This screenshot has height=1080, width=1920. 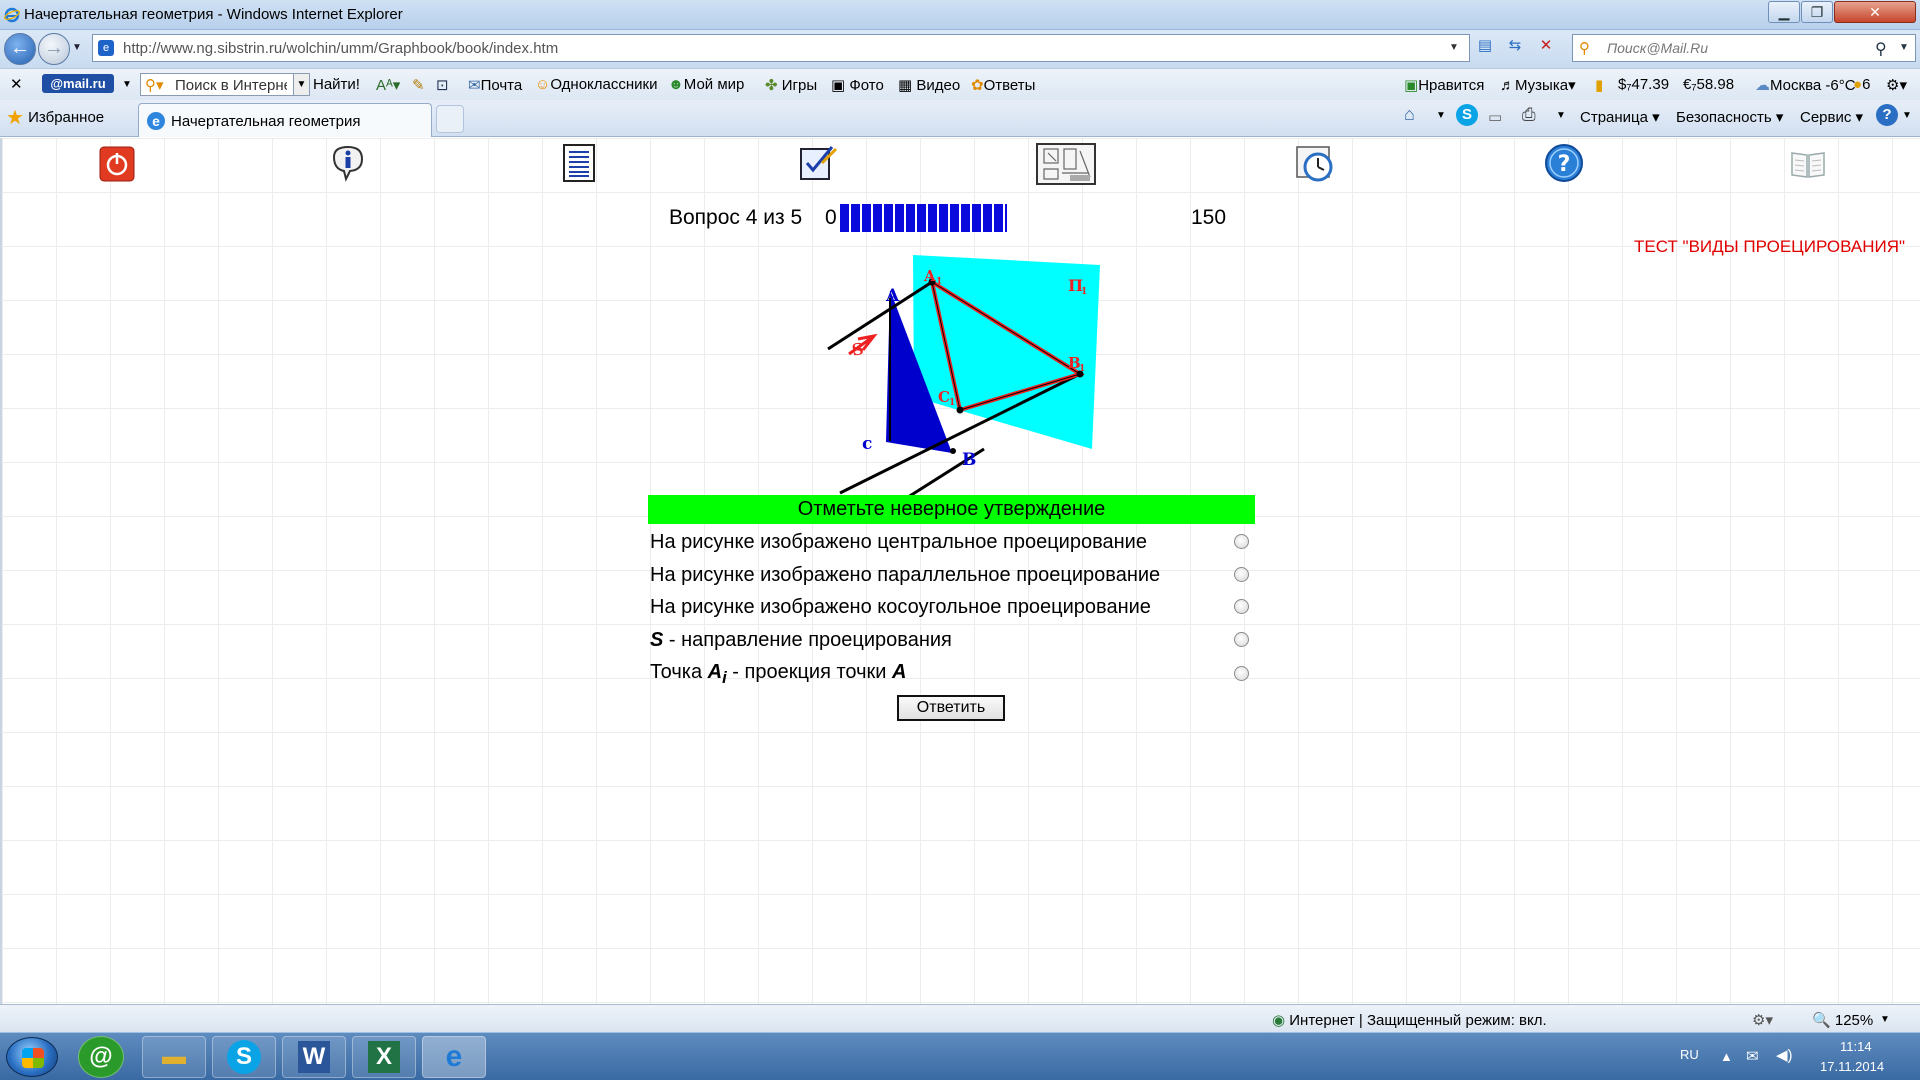 I want to click on power-icon, so click(x=118, y=163).